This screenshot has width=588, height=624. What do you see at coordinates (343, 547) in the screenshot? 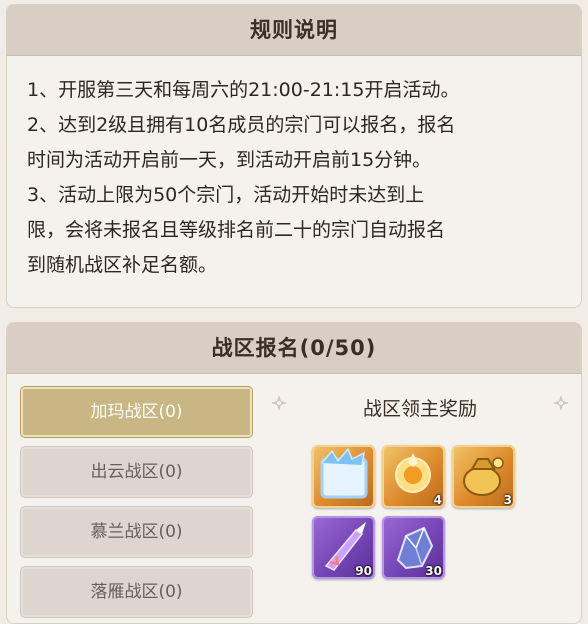
I see `reward-slot: 90` at bounding box center [343, 547].